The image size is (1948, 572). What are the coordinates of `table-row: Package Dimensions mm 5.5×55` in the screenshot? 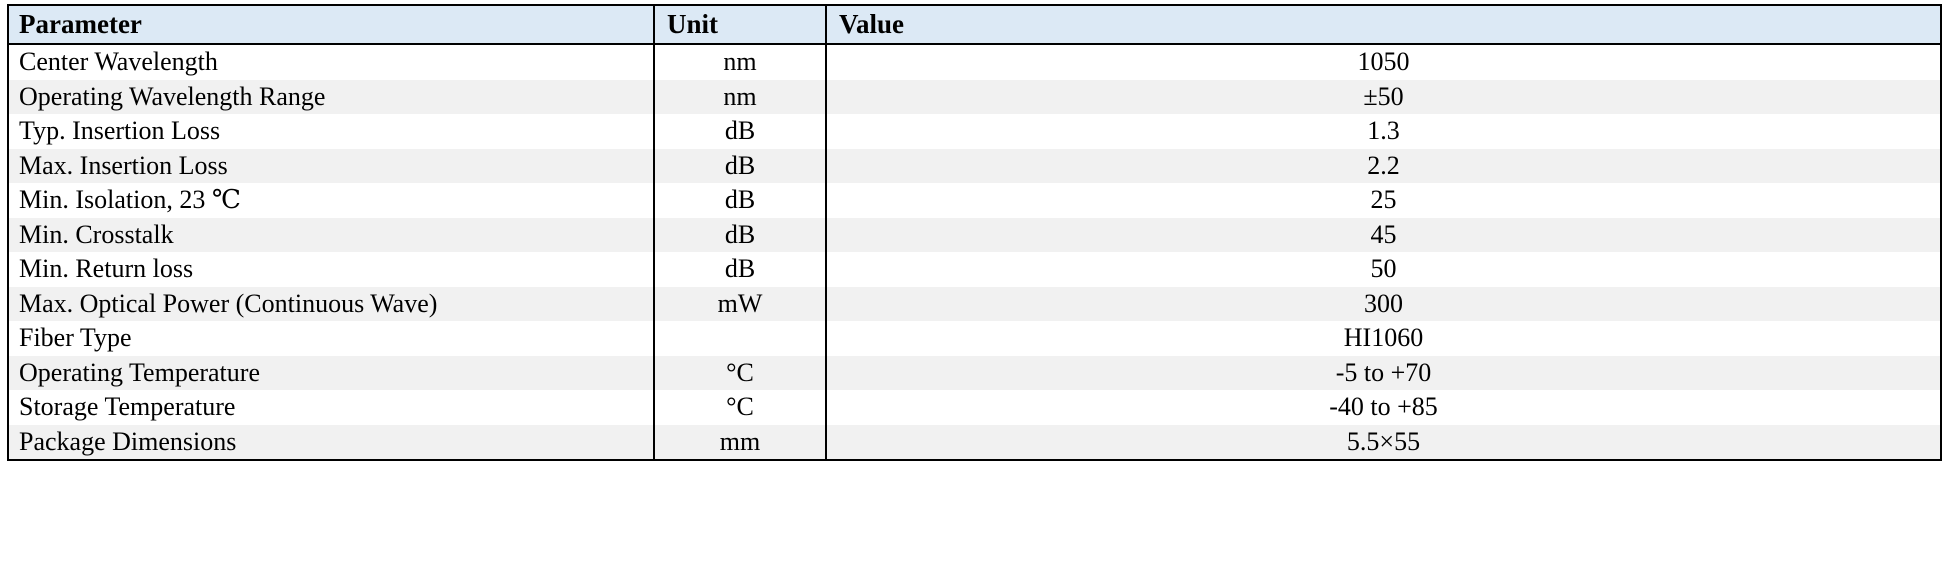 It's located at (974, 442).